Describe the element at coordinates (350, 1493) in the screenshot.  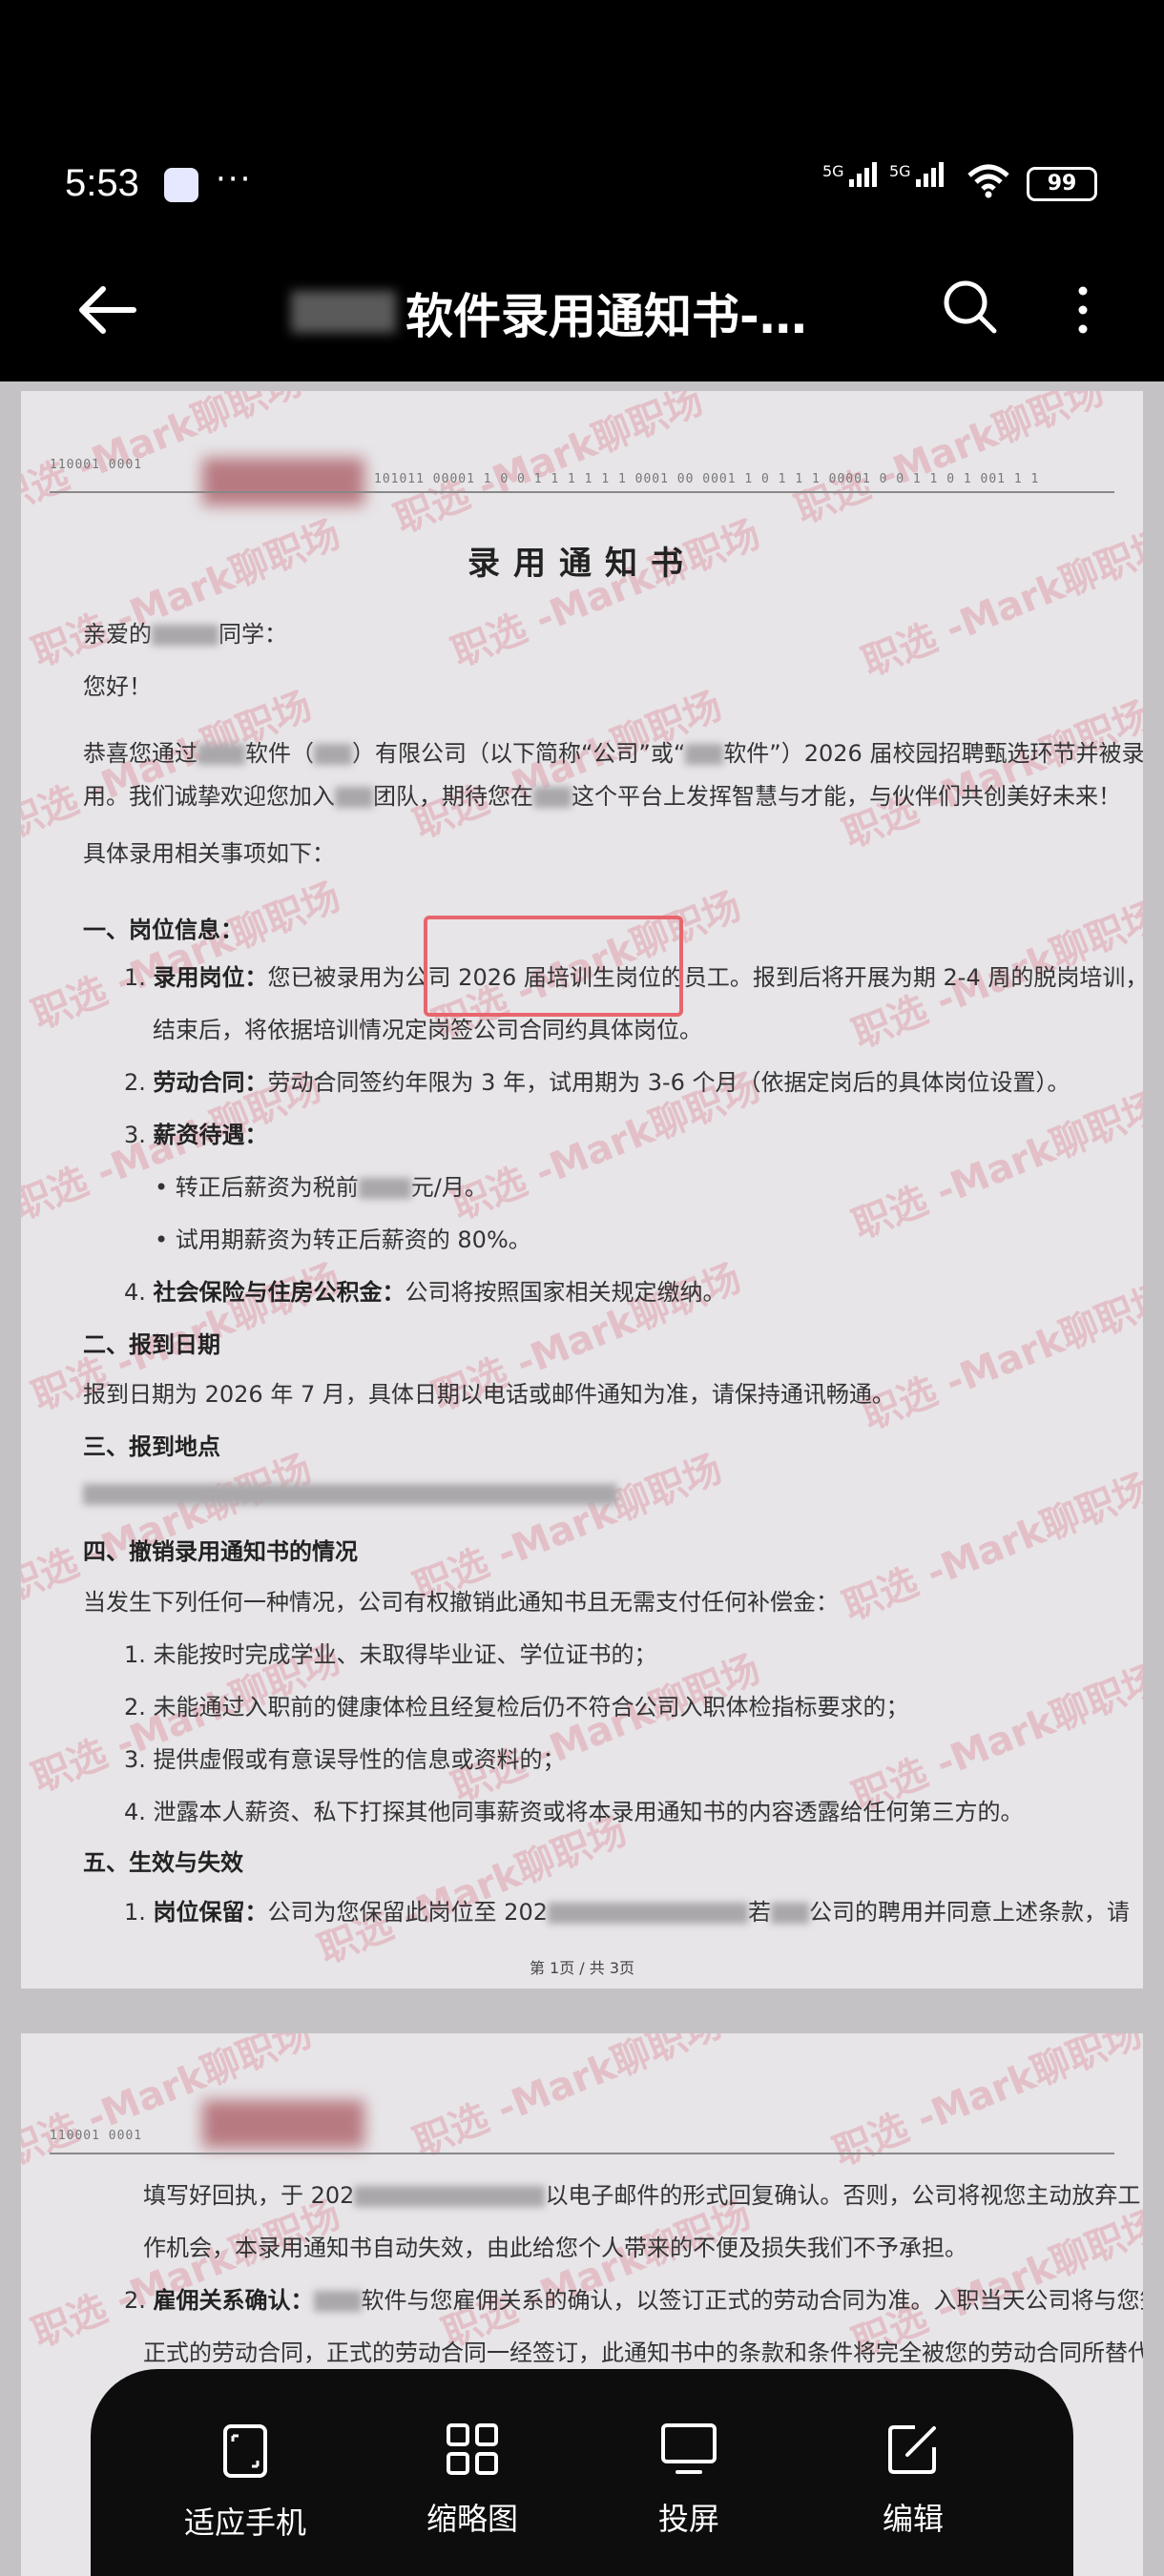
I see `report-location-line` at that location.